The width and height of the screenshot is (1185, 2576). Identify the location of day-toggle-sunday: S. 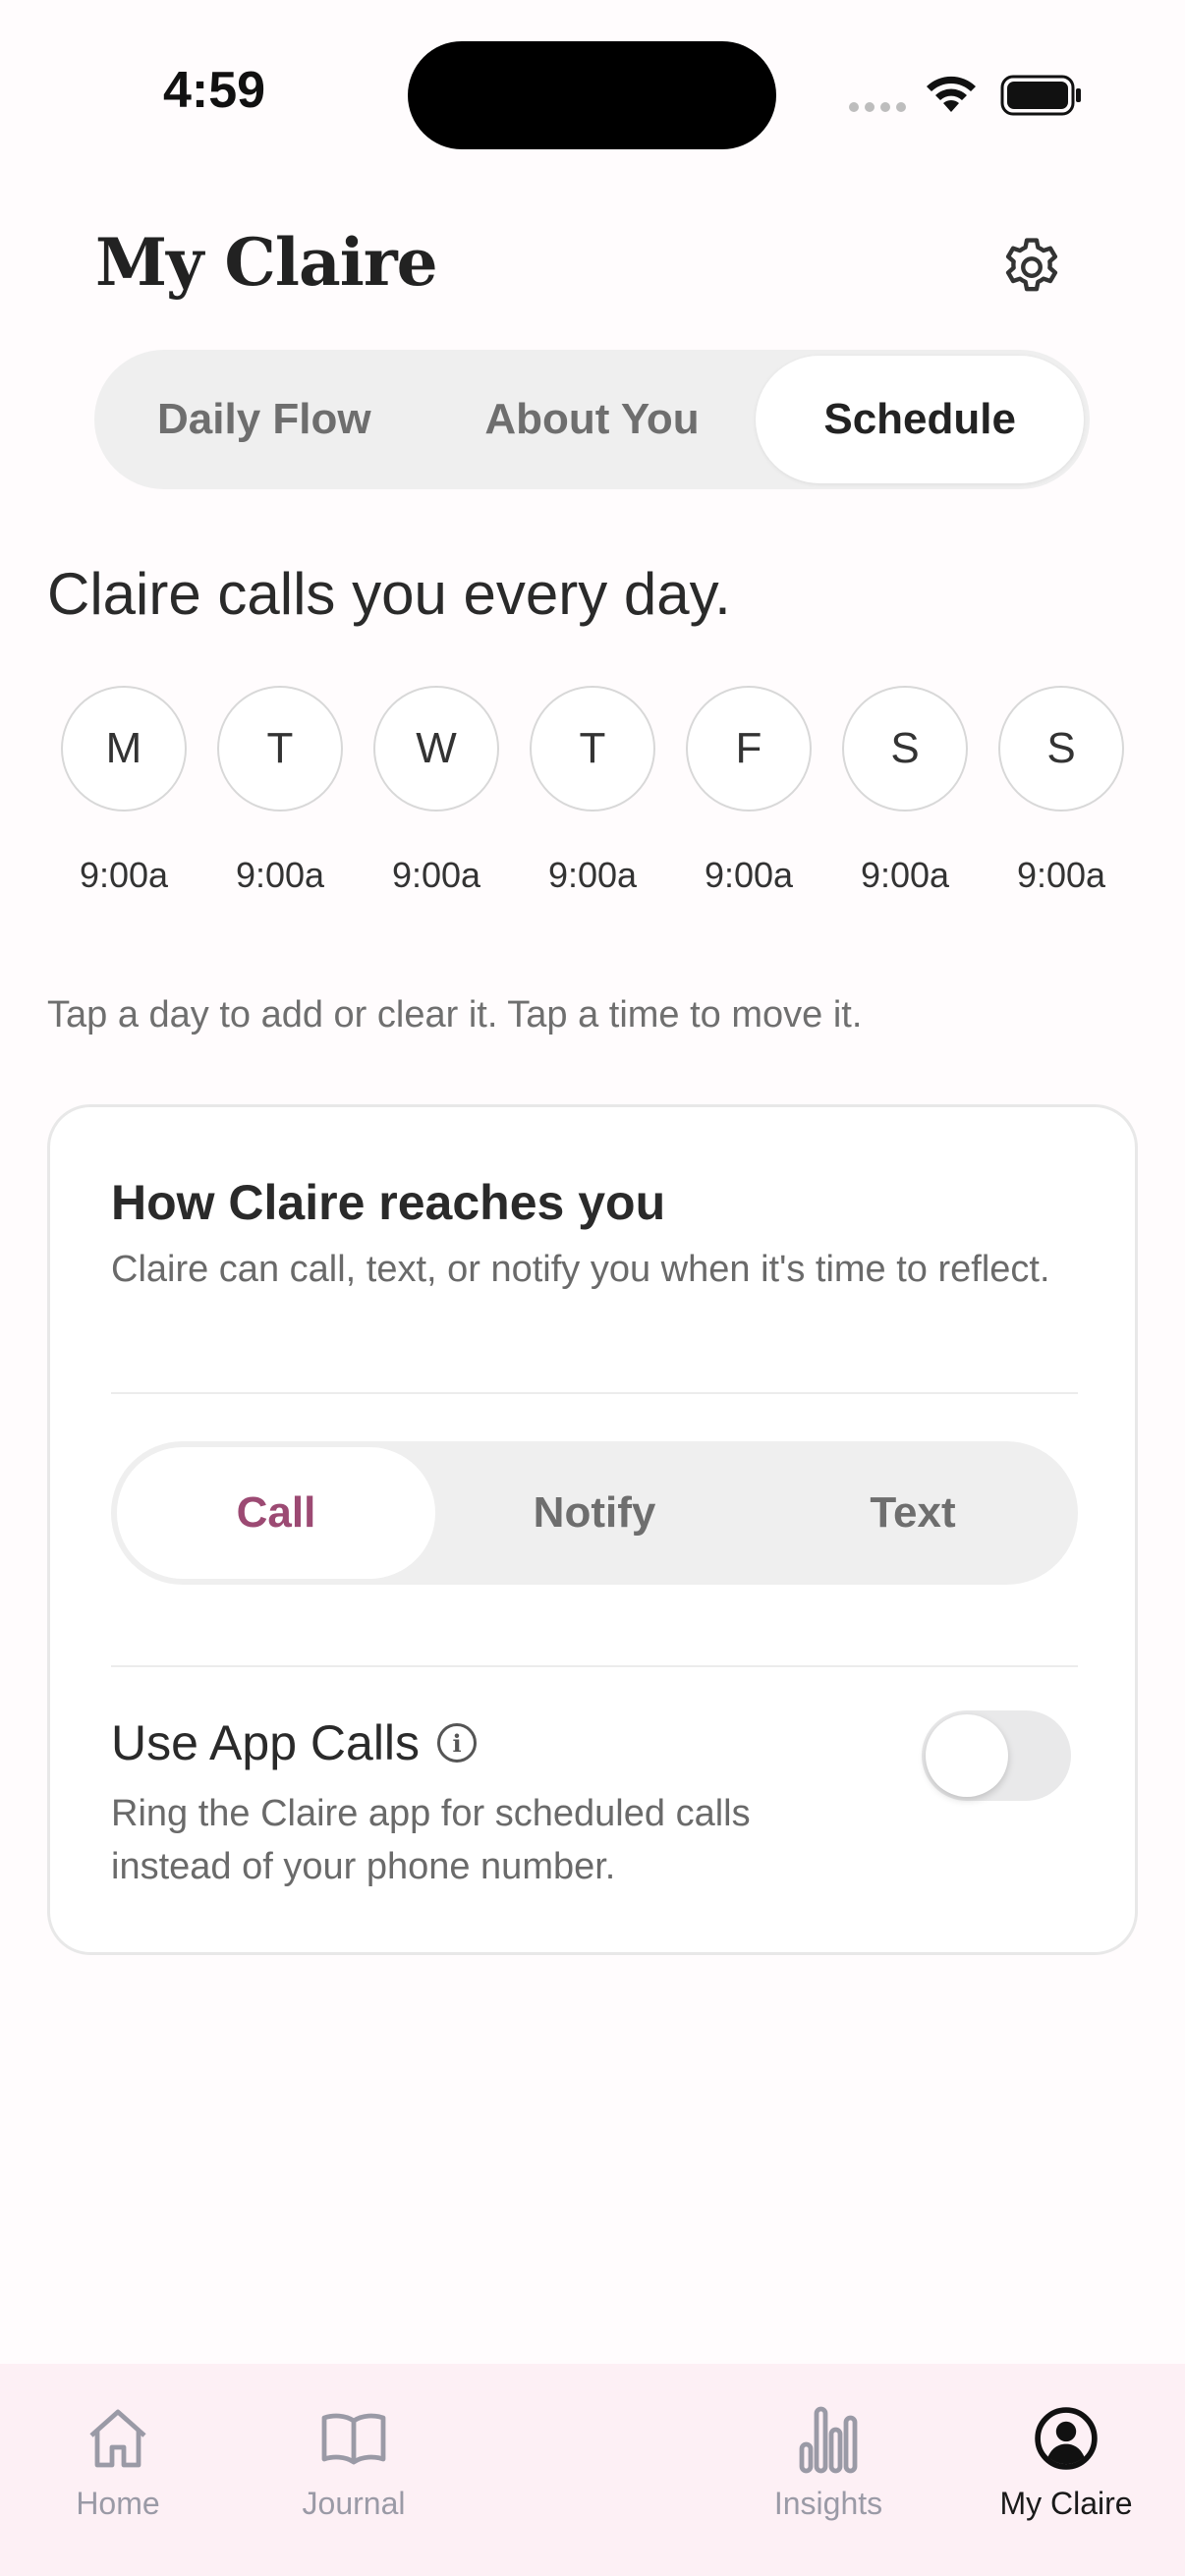
(1061, 749).